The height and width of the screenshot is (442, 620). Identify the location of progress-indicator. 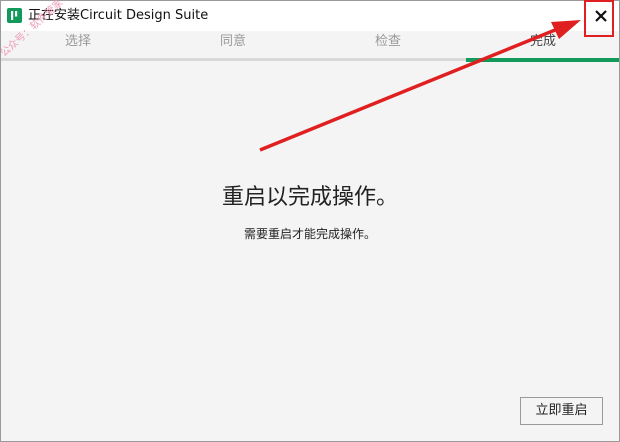
(542, 60).